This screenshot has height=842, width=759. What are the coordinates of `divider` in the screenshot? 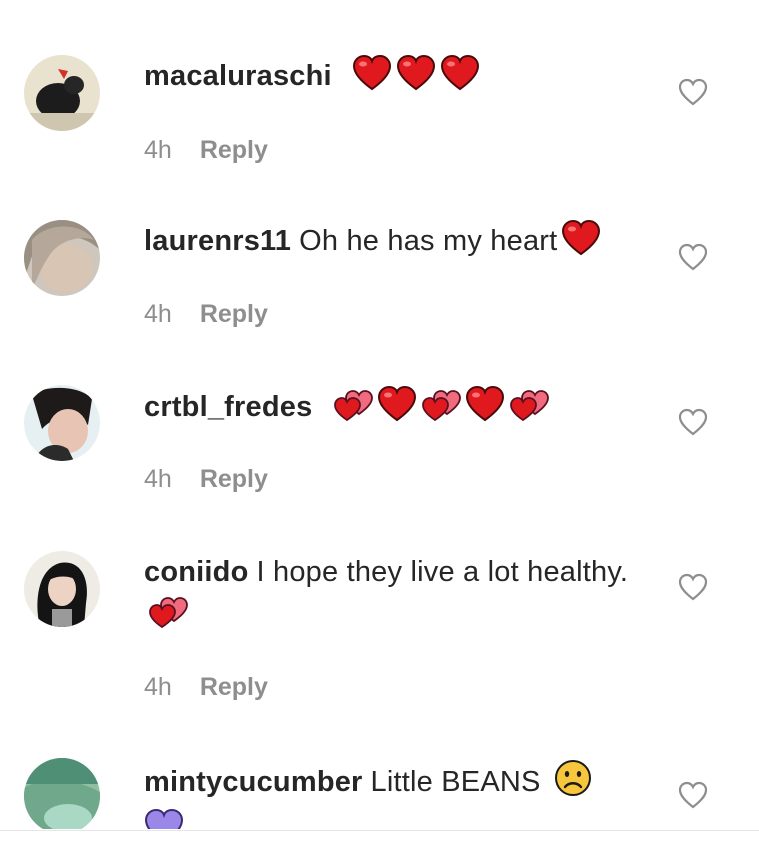 It's located at (379, 830).